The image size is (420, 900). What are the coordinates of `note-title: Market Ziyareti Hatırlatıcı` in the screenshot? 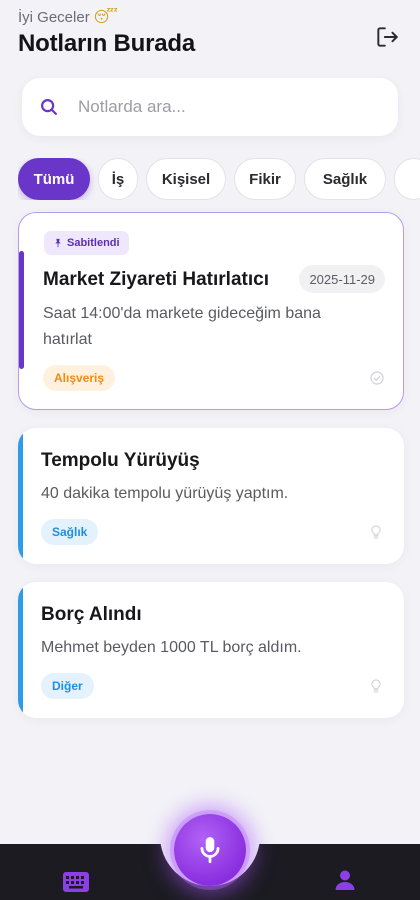 It's located at (156, 279).